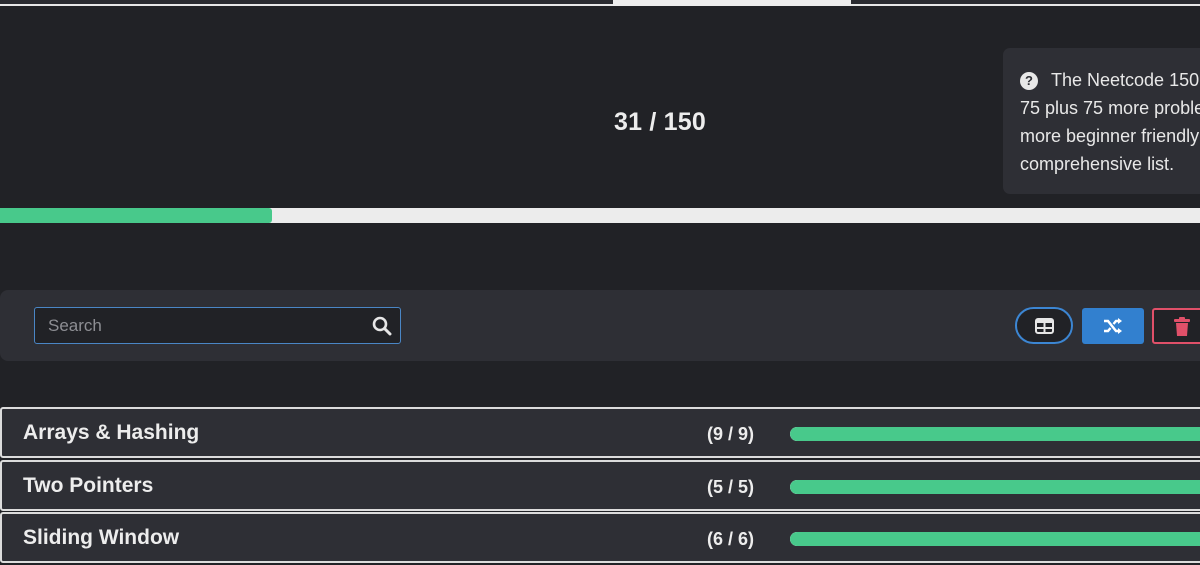 The width and height of the screenshot is (1200, 565). I want to click on info-line: 75 plus 75 more problems, so click(1110, 108).